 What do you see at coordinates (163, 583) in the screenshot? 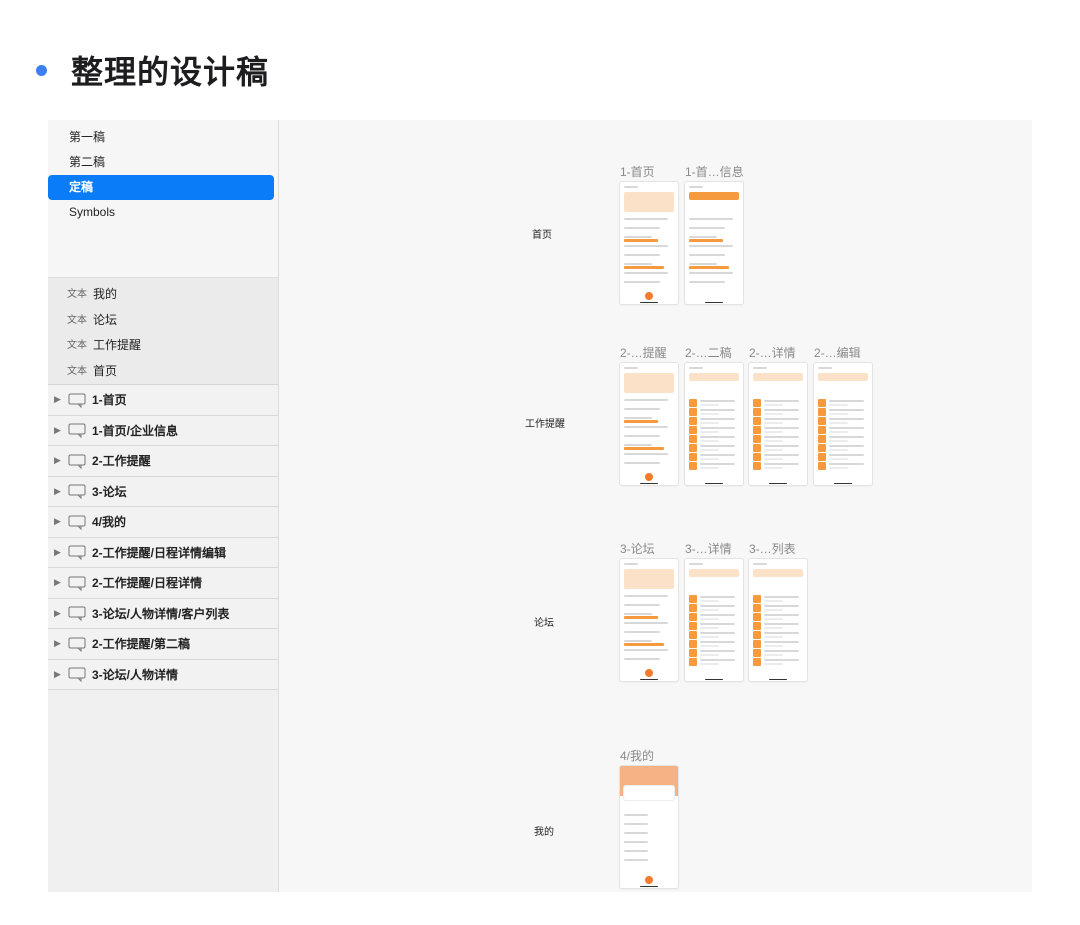
I see `artboard-layer-row: ▶ 2-工作提醒/日程详情` at bounding box center [163, 583].